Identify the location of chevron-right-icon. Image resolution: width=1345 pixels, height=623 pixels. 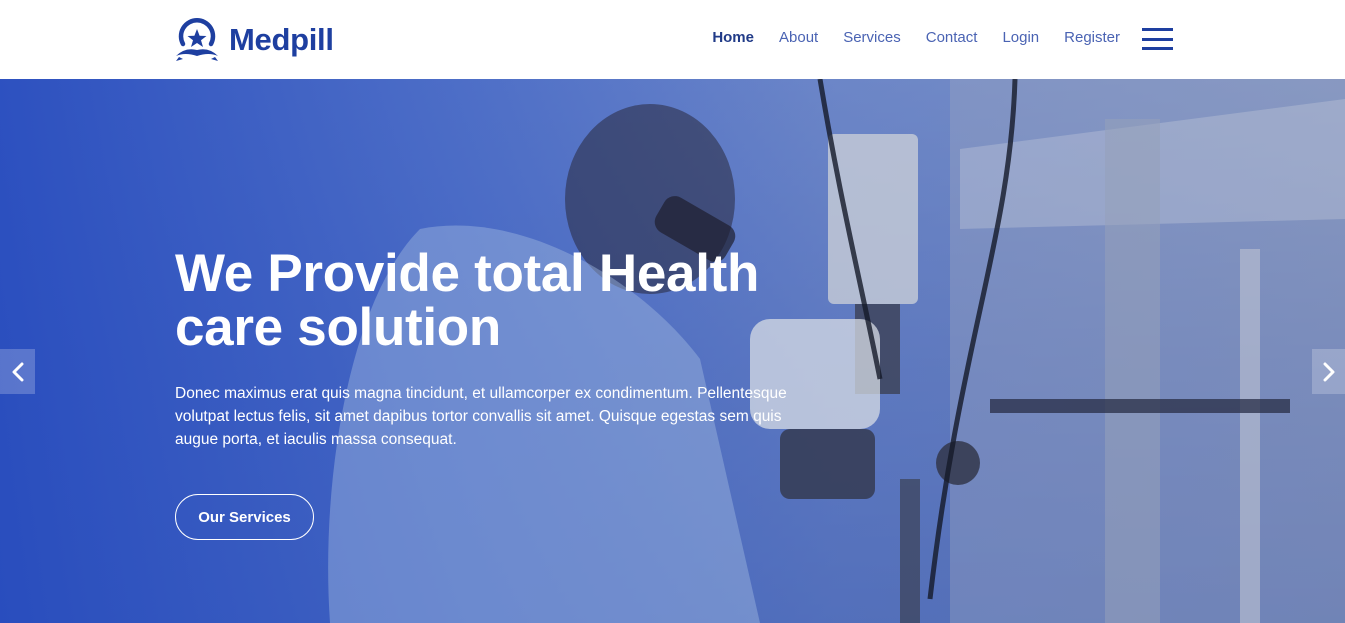
(1328, 371).